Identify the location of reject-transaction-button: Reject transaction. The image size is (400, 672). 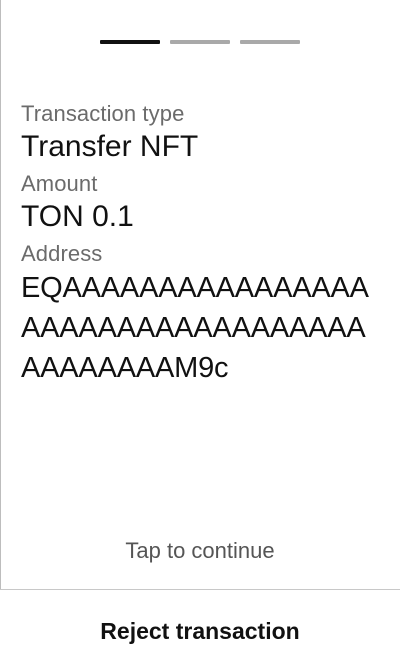
(200, 631).